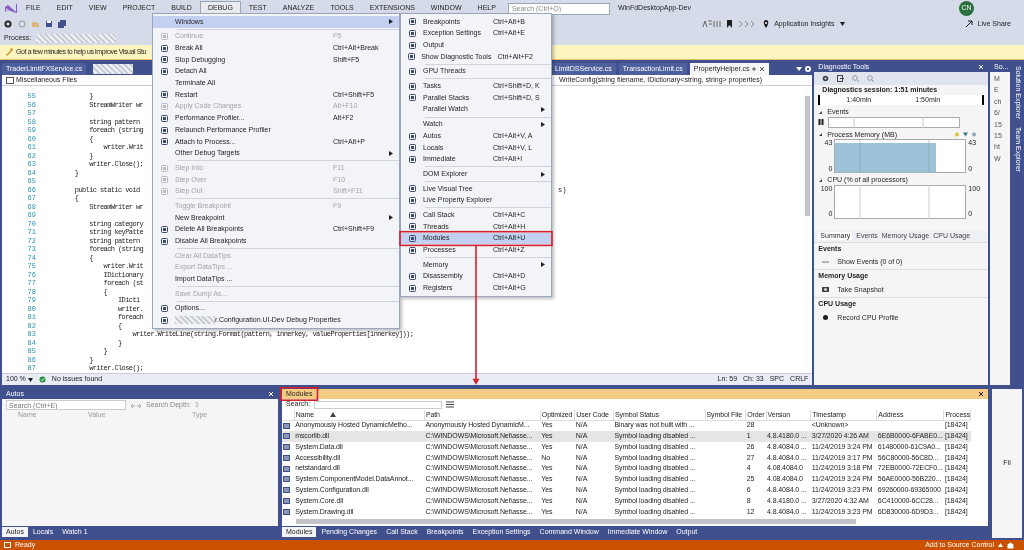  I want to click on module-icon, so click(286, 436).